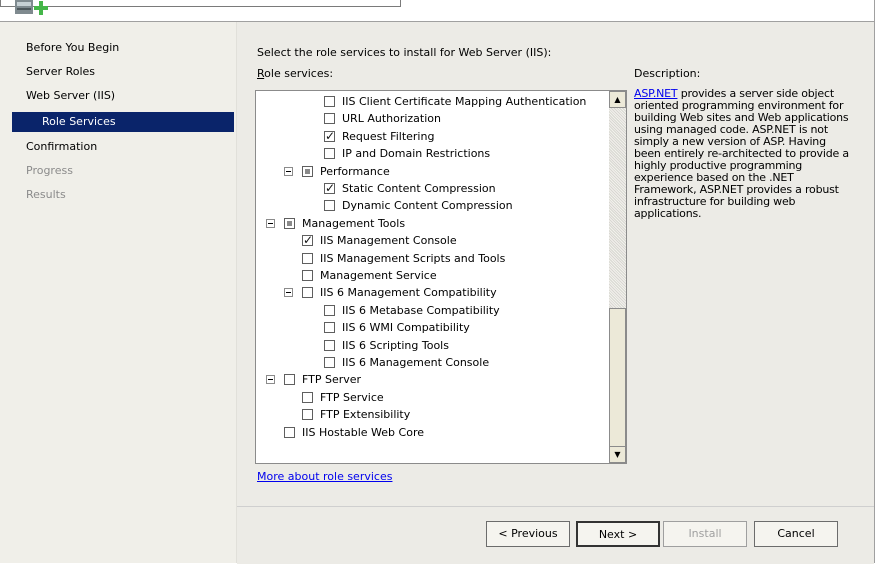 Image resolution: width=879 pixels, height=564 pixels. Describe the element at coordinates (365, 415) in the screenshot. I see `tree-item-label: FTP Extensibility` at that location.